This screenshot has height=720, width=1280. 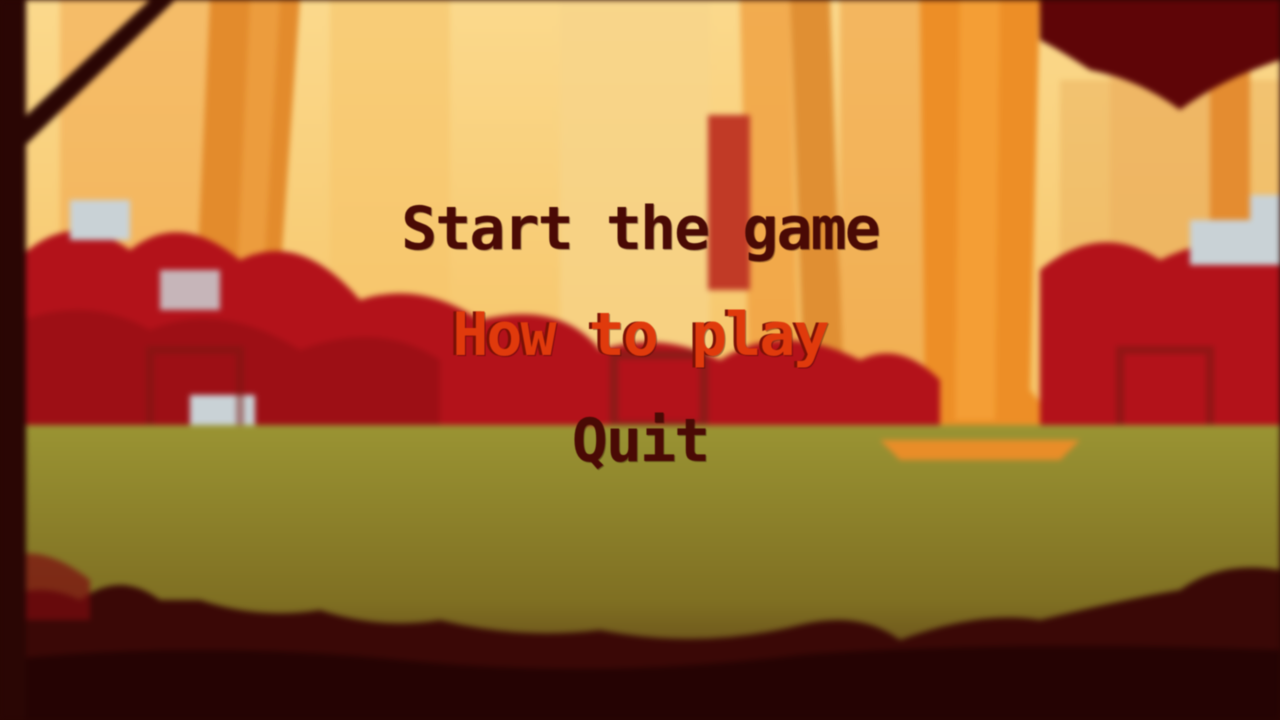 I want to click on menu-item-quit: Quit, so click(x=640, y=441).